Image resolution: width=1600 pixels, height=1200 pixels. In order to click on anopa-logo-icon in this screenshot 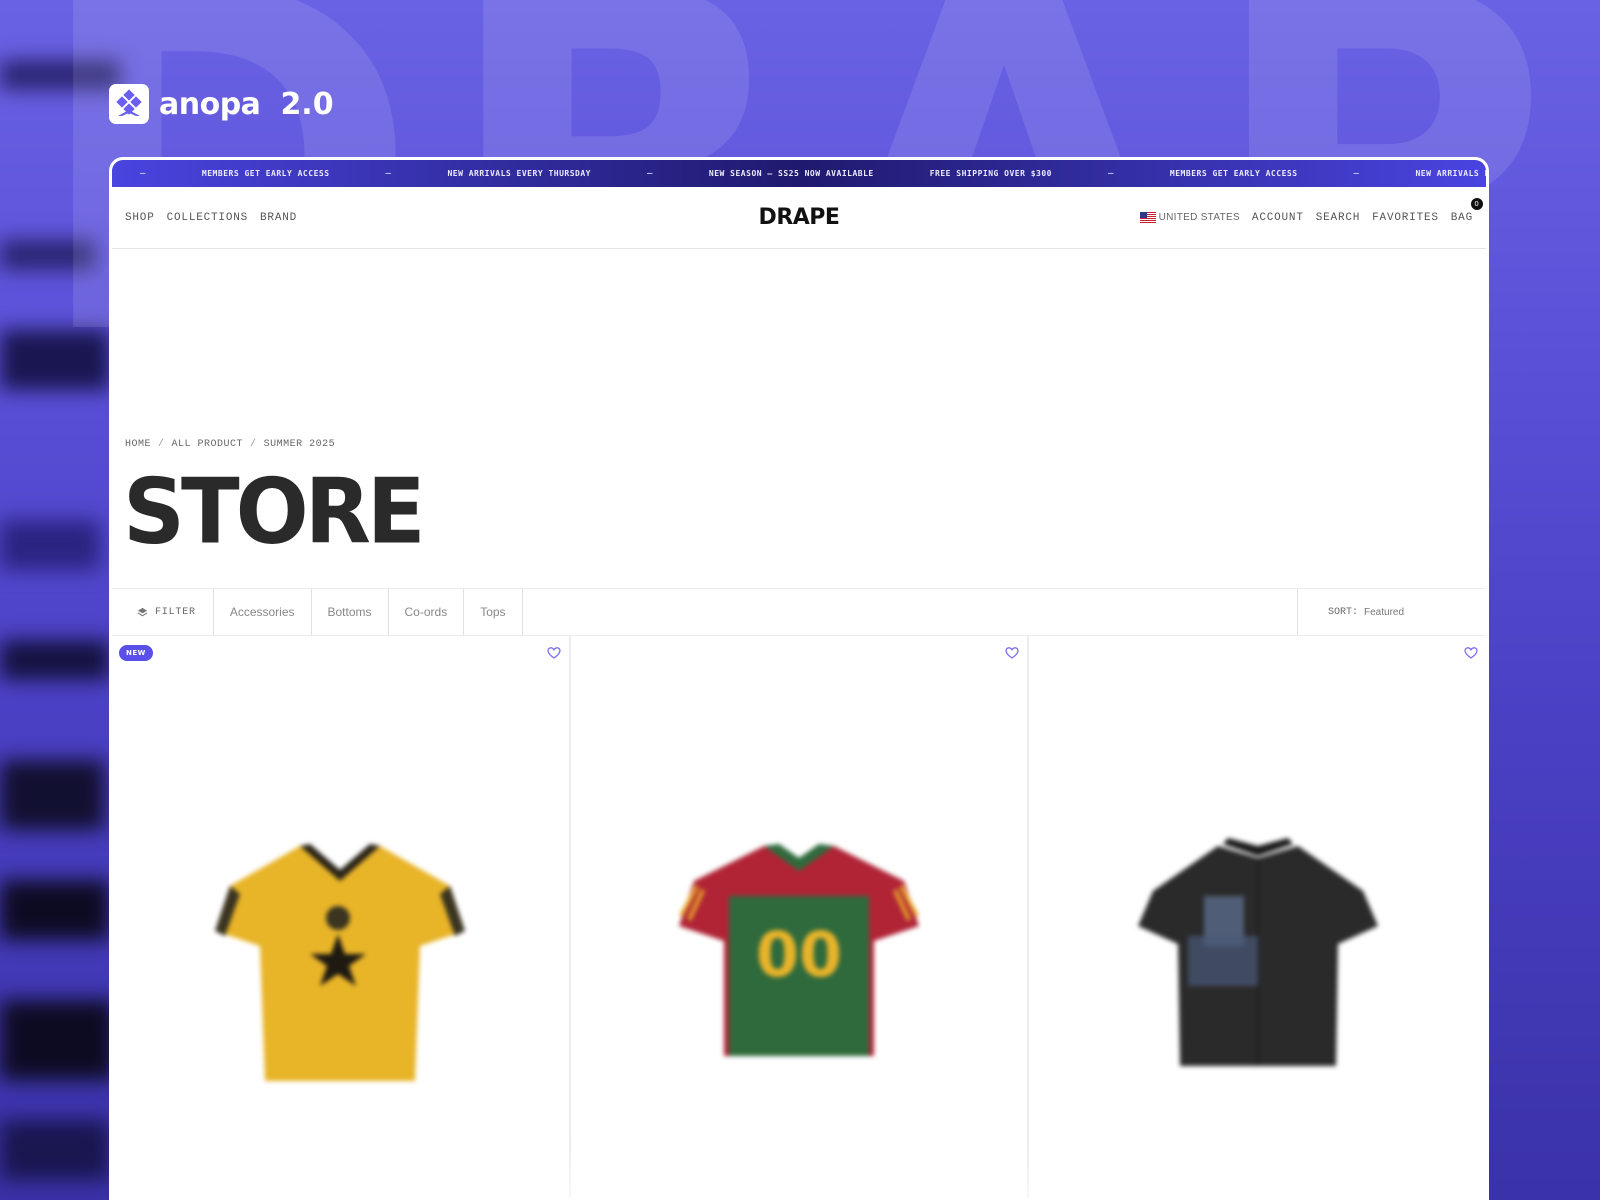, I will do `click(129, 104)`.